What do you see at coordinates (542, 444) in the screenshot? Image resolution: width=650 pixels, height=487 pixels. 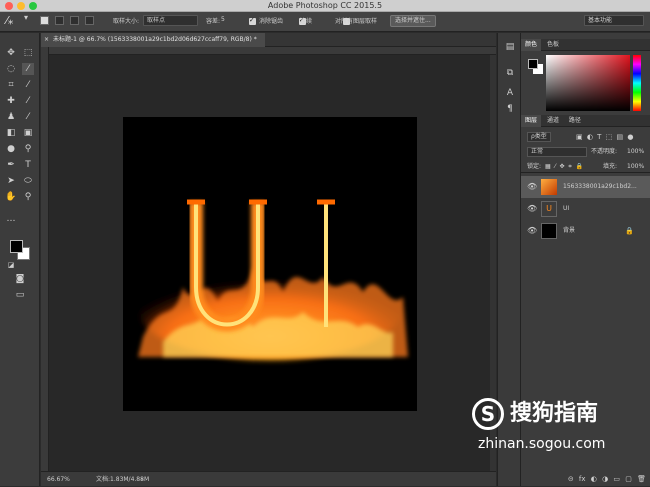 I see `watermark-url: zhinan.sogou.com` at bounding box center [542, 444].